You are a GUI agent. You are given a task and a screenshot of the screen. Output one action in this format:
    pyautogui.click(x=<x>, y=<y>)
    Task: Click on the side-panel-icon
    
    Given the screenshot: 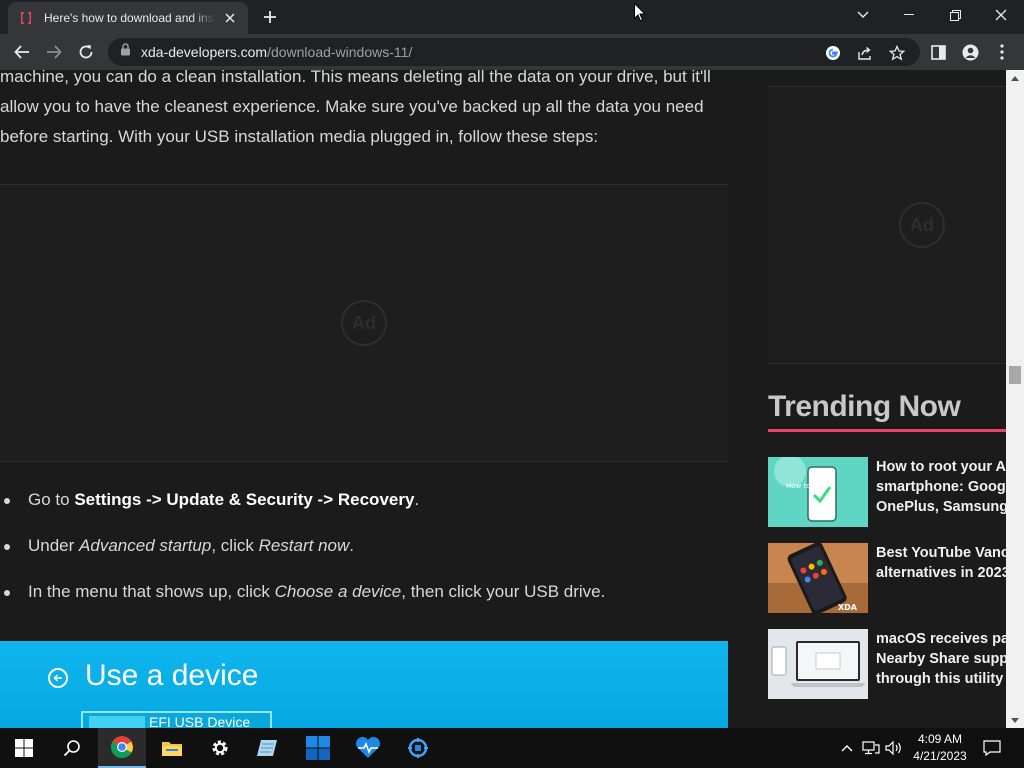 What is the action you would take?
    pyautogui.click(x=938, y=52)
    